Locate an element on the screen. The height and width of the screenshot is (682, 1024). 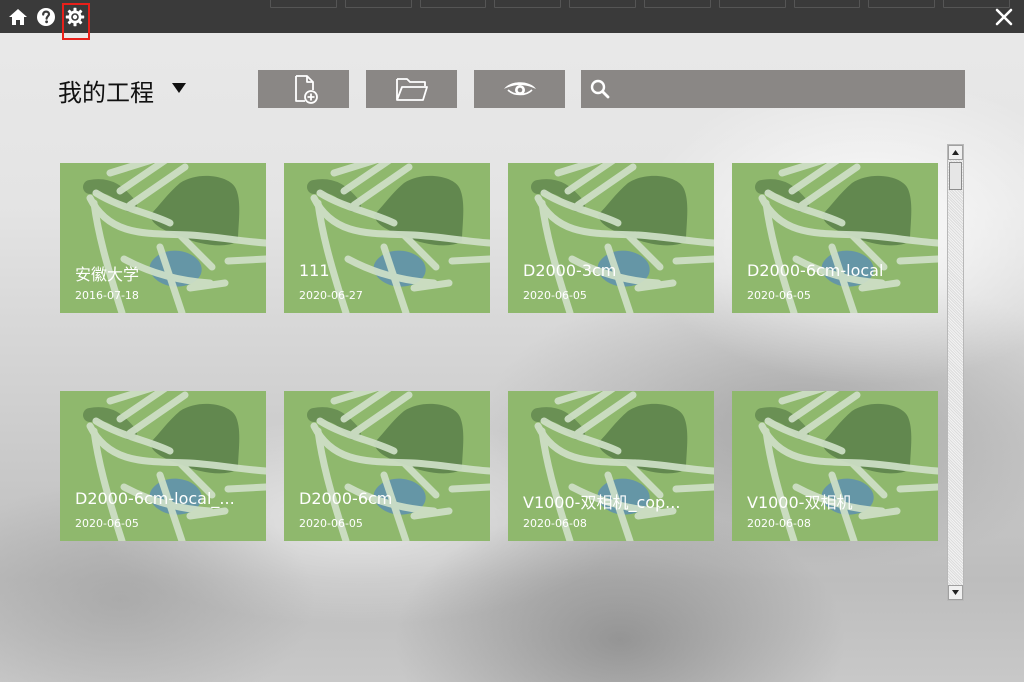
project-card: D2000-6cm 2020-06-05 is located at coordinates (387, 466).